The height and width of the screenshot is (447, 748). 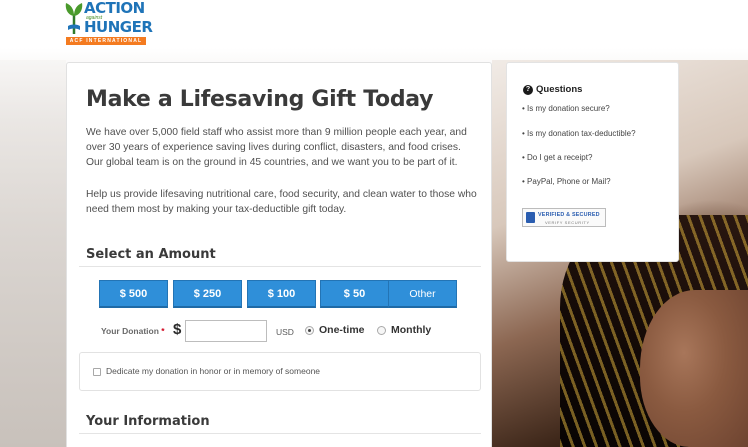 What do you see at coordinates (281, 294) in the screenshot?
I see `amount-button-100: $ 100` at bounding box center [281, 294].